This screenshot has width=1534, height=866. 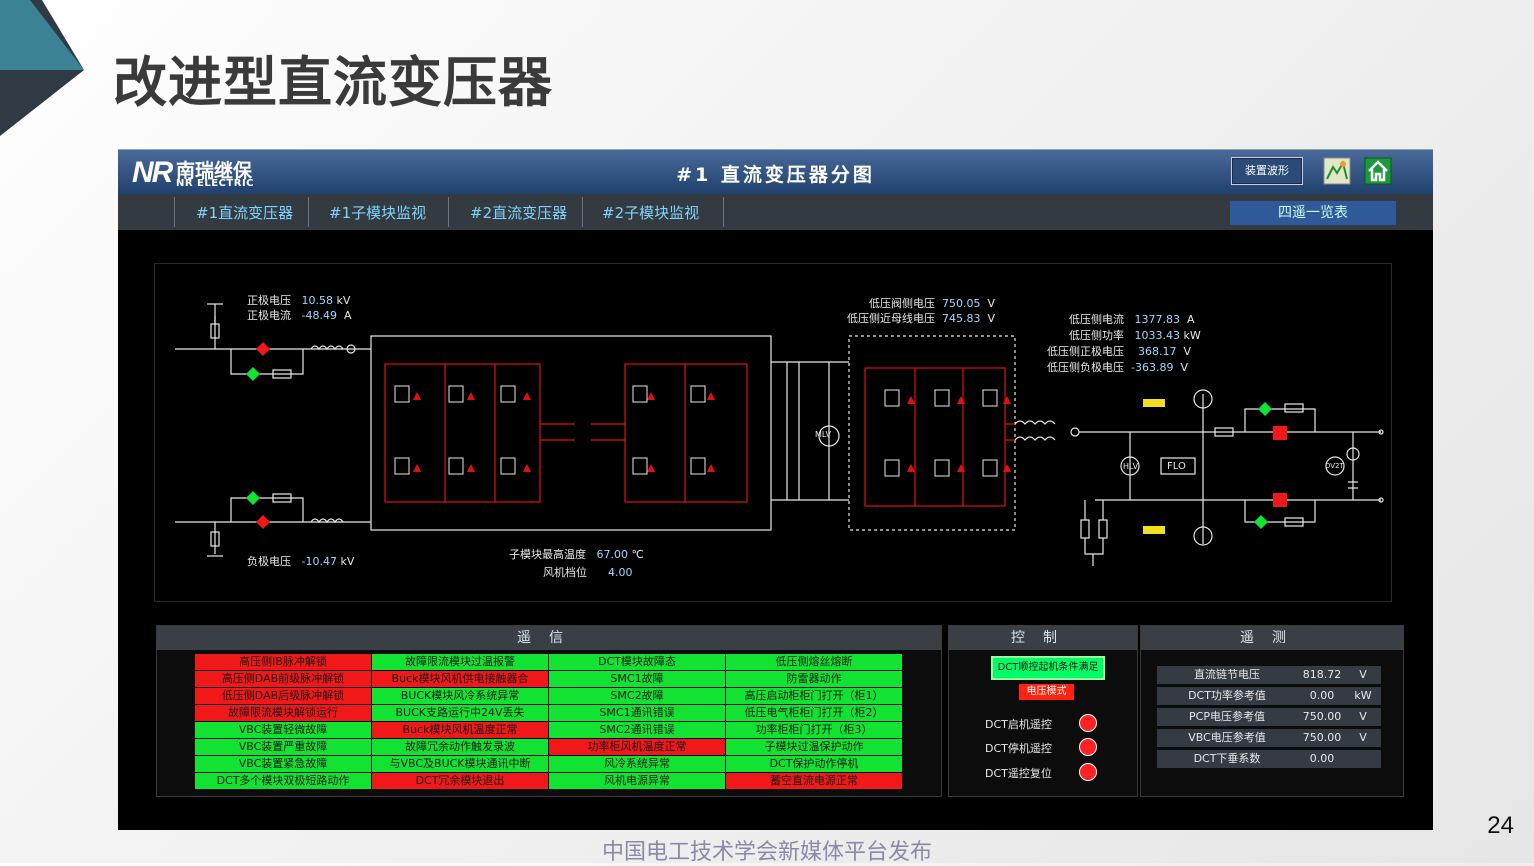 What do you see at coordinates (460, 696) in the screenshot?
I see `telesignal-item: BUCK模块风冷系统异常` at bounding box center [460, 696].